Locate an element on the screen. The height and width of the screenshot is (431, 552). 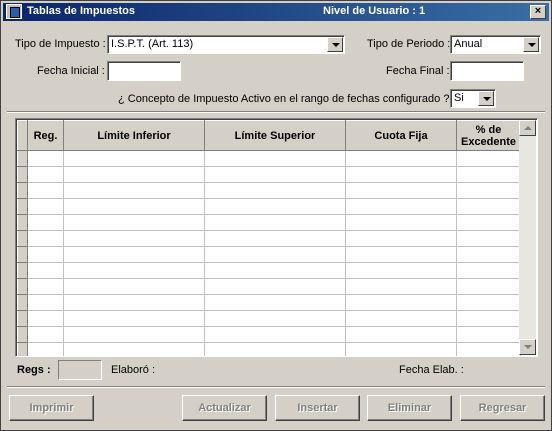
fecha-final-input is located at coordinates (487, 71).